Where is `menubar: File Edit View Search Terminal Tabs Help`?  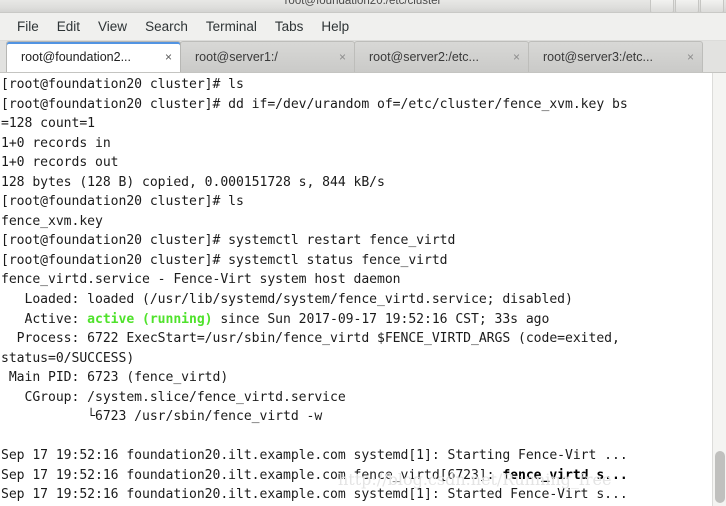
menubar: File Edit View Search Terminal Tabs Help is located at coordinates (363, 27).